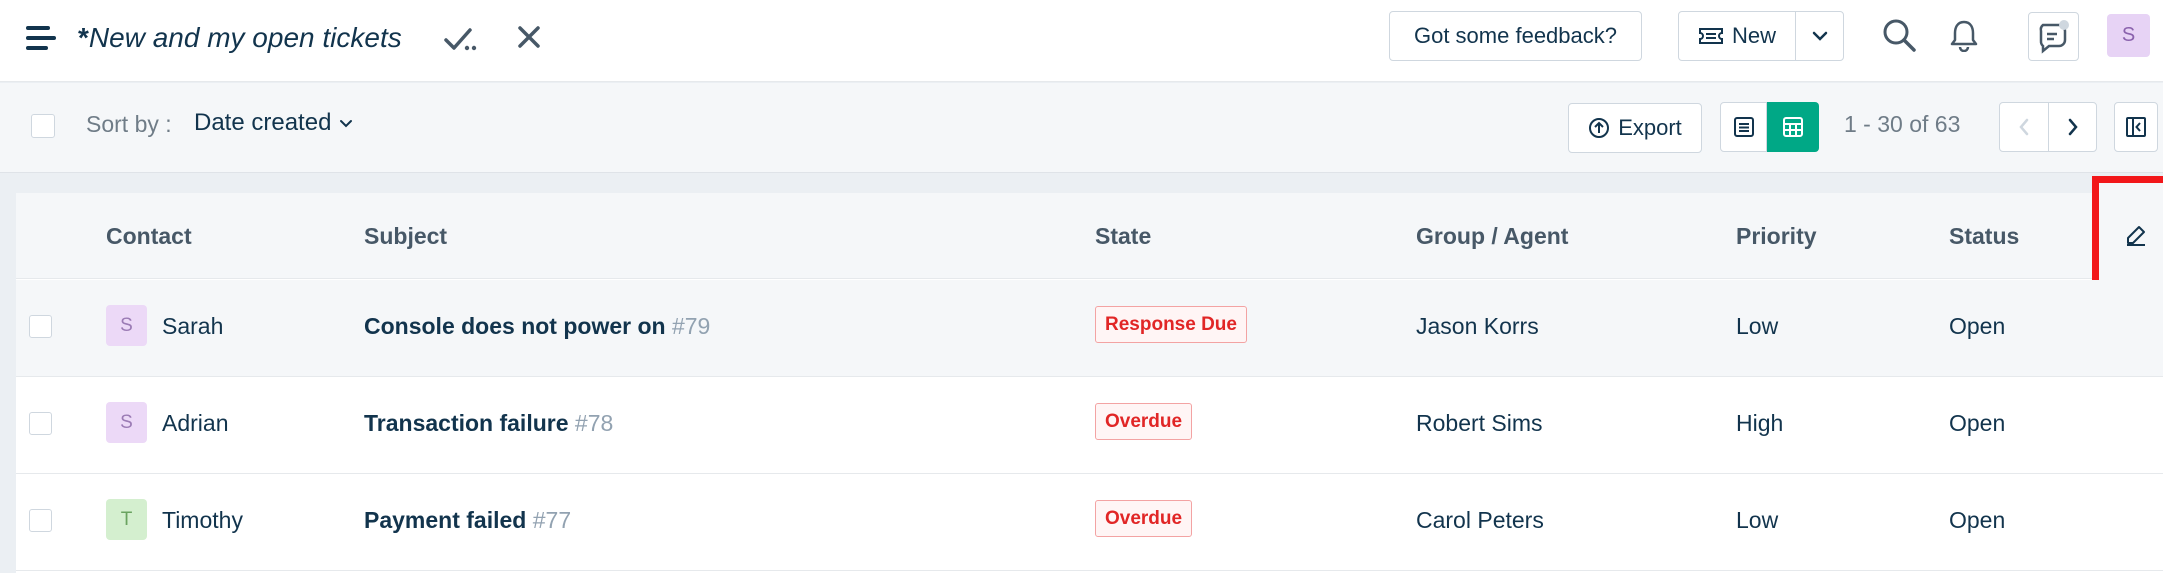 This screenshot has height=573, width=2163. I want to click on export-button: Export, so click(1635, 128).